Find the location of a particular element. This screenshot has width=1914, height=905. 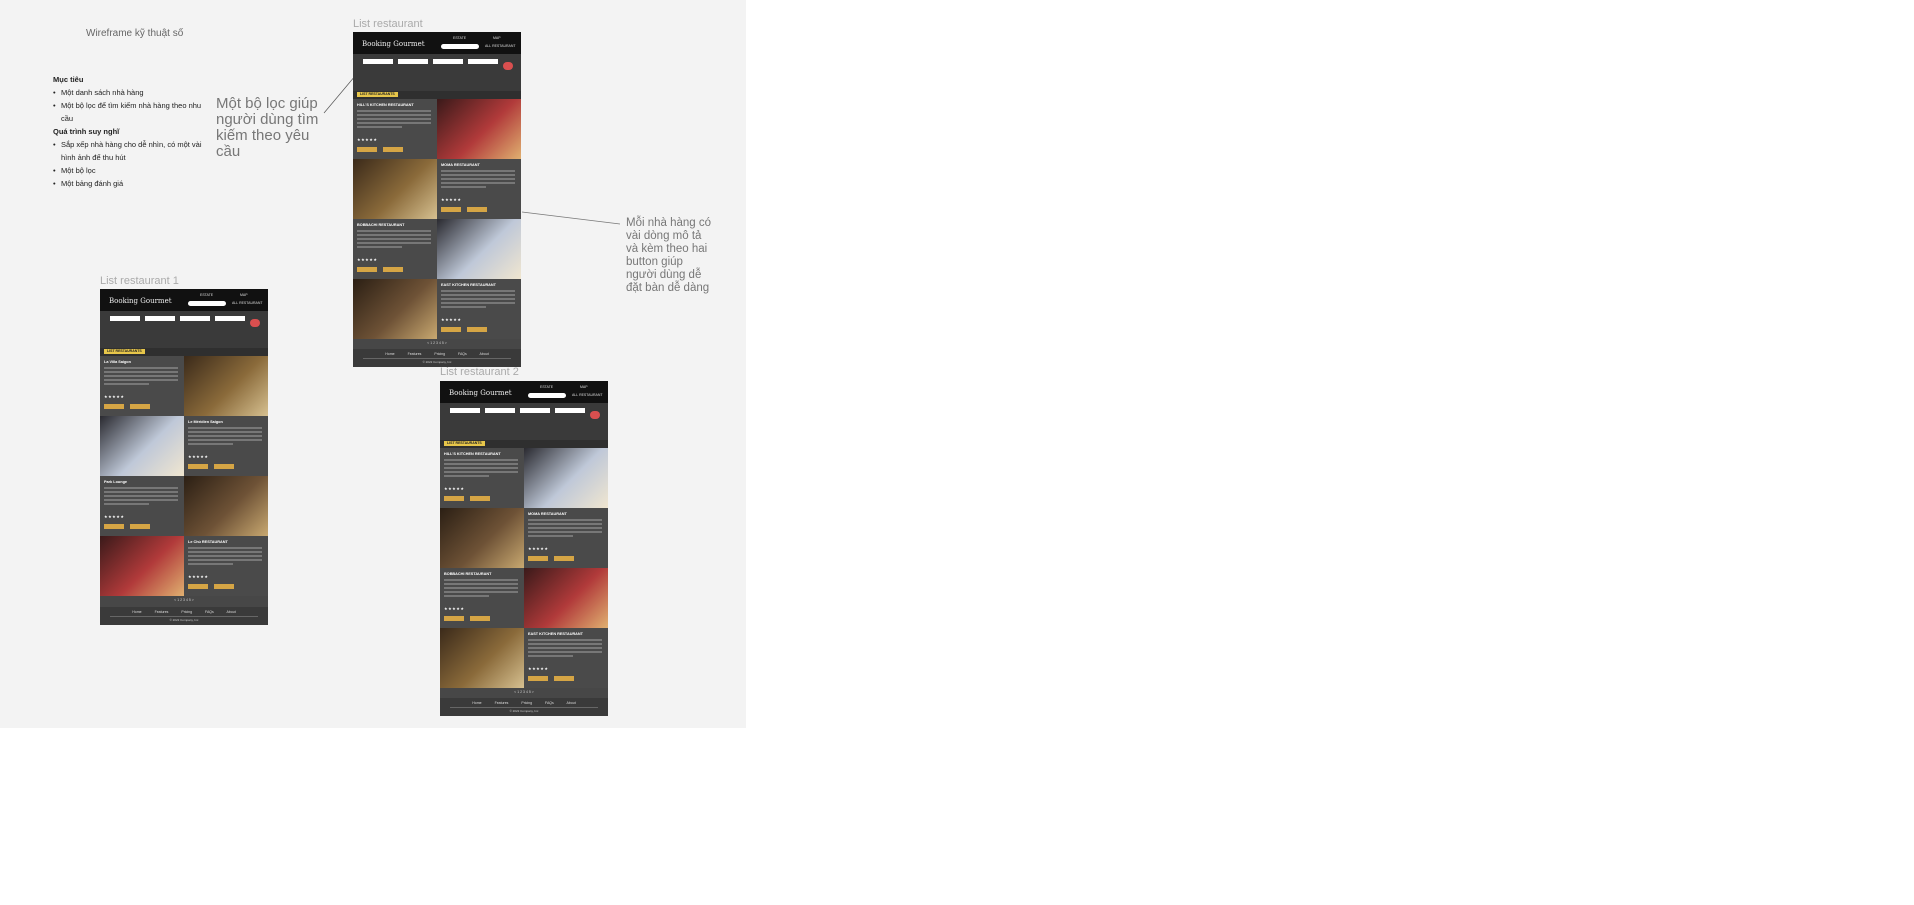

mock-restaurant-info: Park Lounge ★★★★★ is located at coordinates (142, 506).